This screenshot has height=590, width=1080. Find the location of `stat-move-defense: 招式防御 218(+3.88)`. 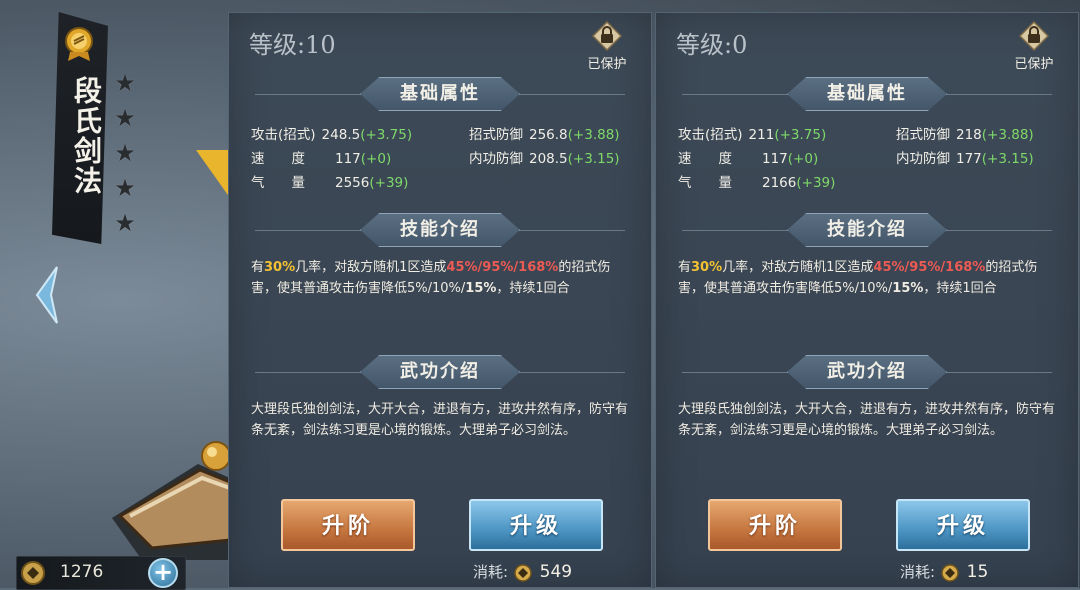

stat-move-defense: 招式防御 218(+3.88) is located at coordinates (965, 133).